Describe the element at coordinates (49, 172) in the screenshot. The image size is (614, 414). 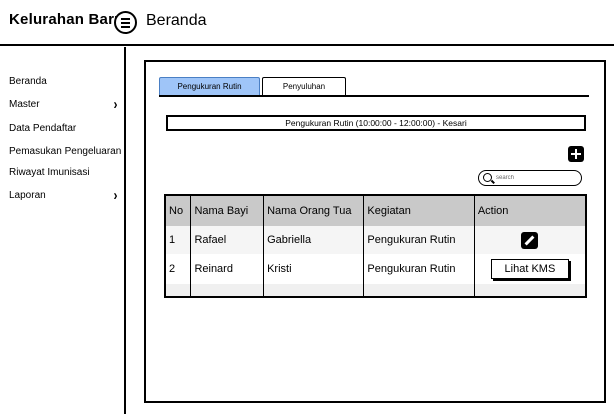
I see `sidebar-item-label: Riwayat Imunisasi` at that location.